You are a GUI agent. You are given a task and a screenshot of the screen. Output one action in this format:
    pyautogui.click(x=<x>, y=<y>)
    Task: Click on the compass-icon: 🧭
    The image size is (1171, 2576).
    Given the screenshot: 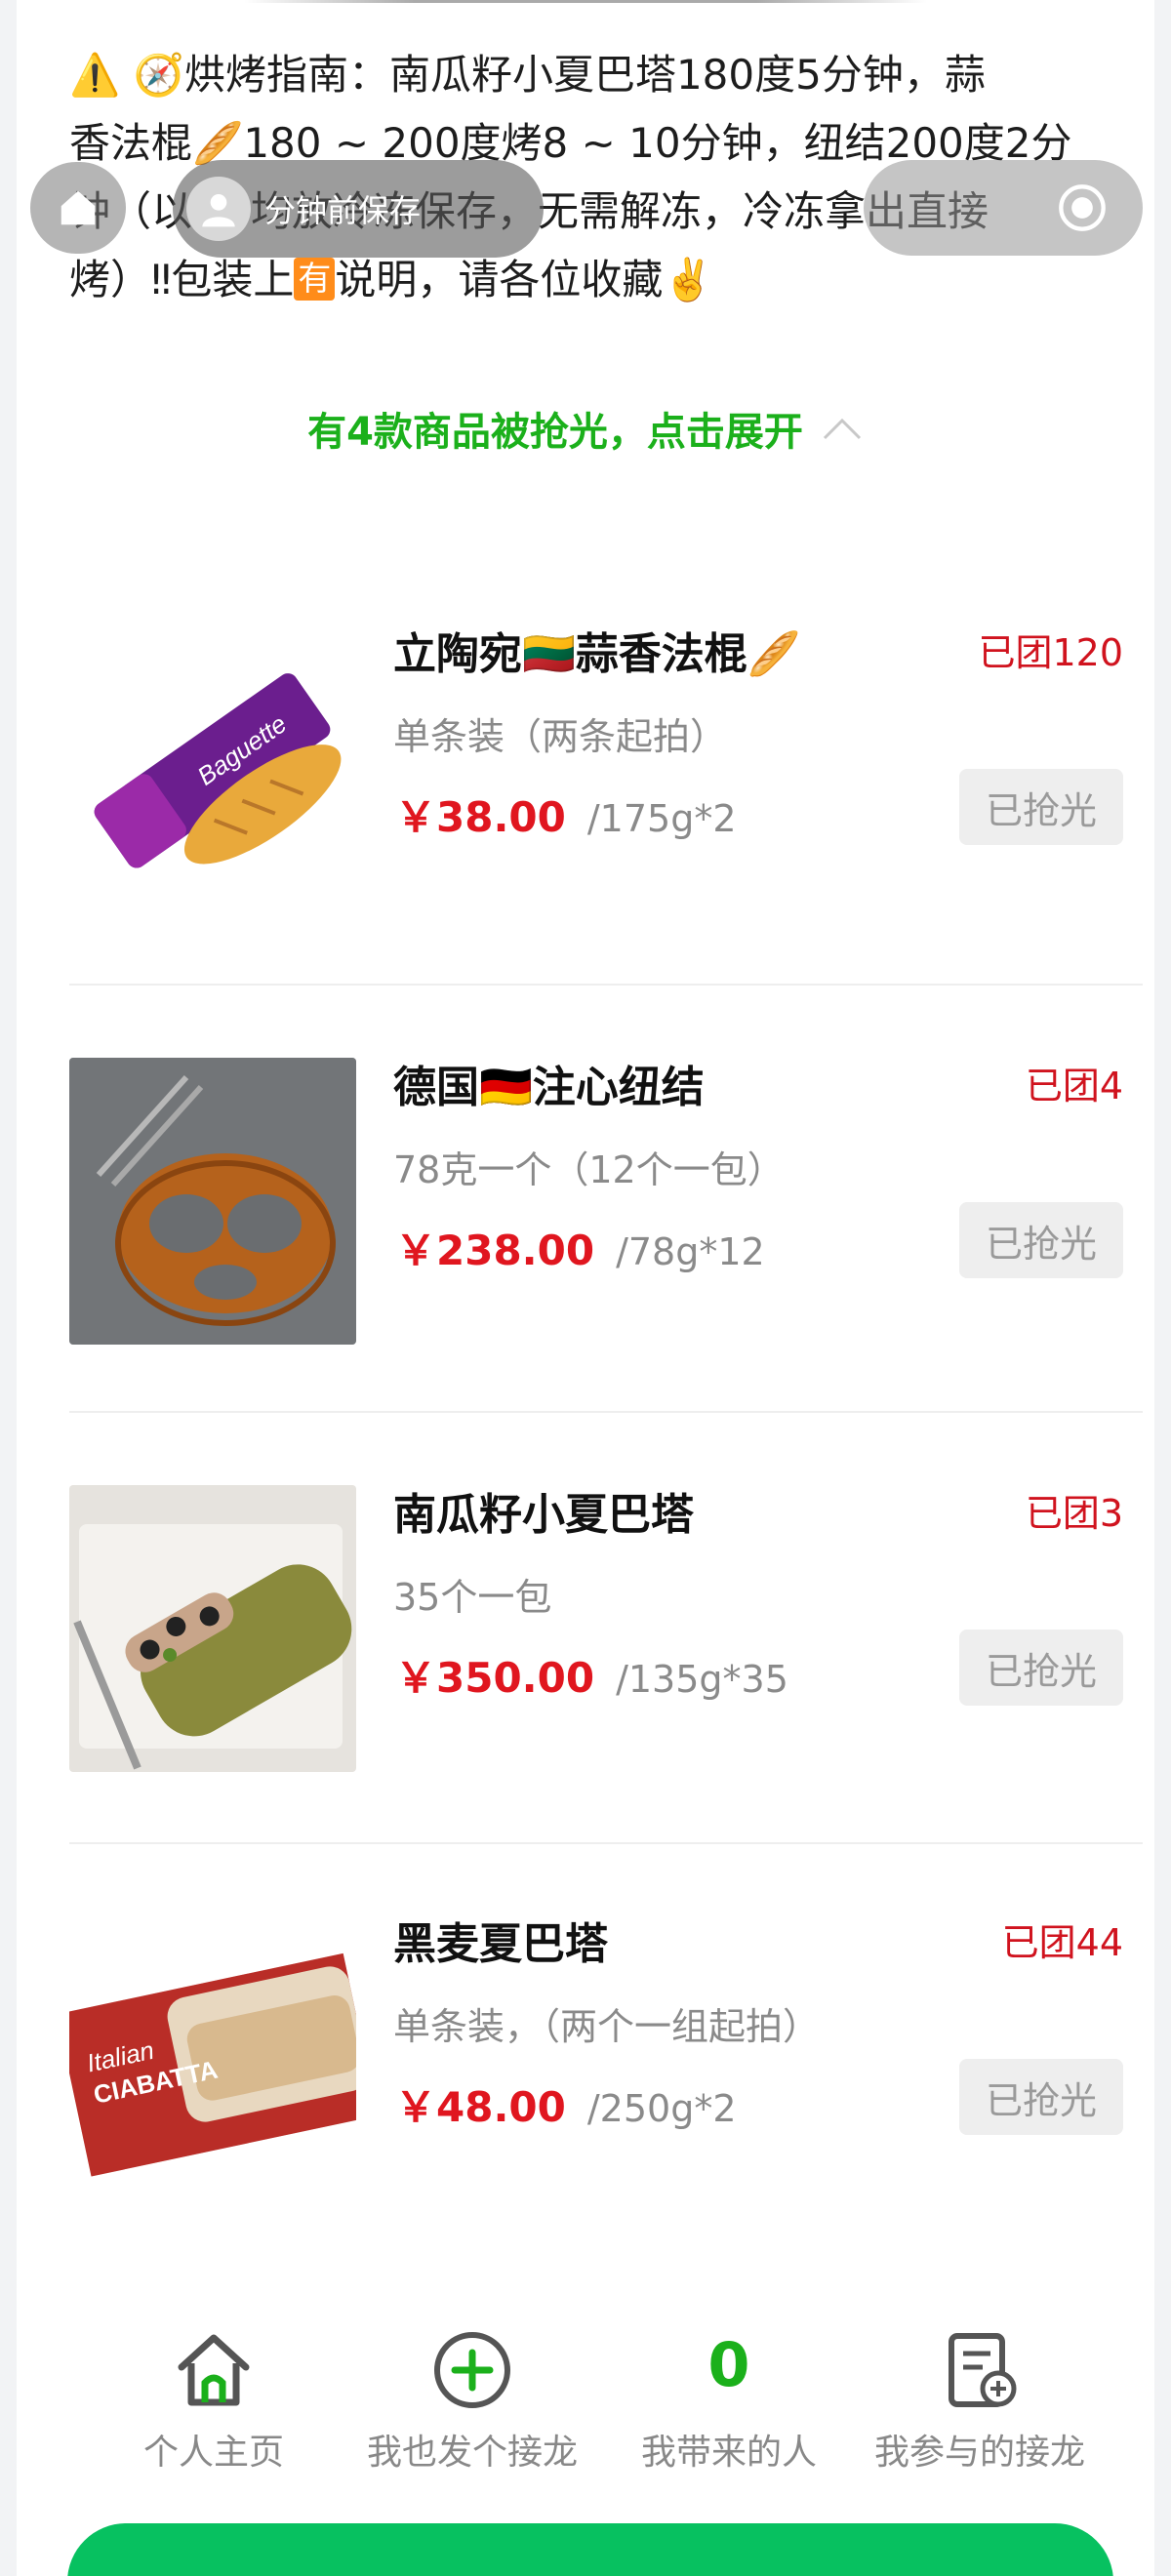 What is the action you would take?
    pyautogui.click(x=158, y=75)
    